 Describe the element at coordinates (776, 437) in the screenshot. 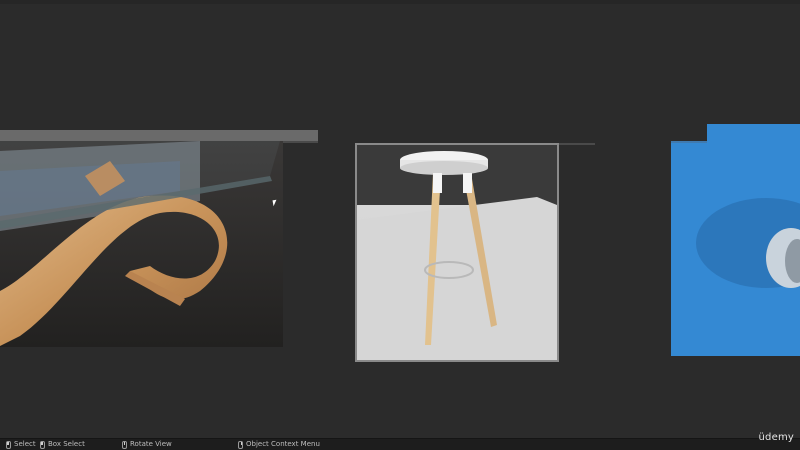

I see `udemy-watermark: üdemy` at that location.